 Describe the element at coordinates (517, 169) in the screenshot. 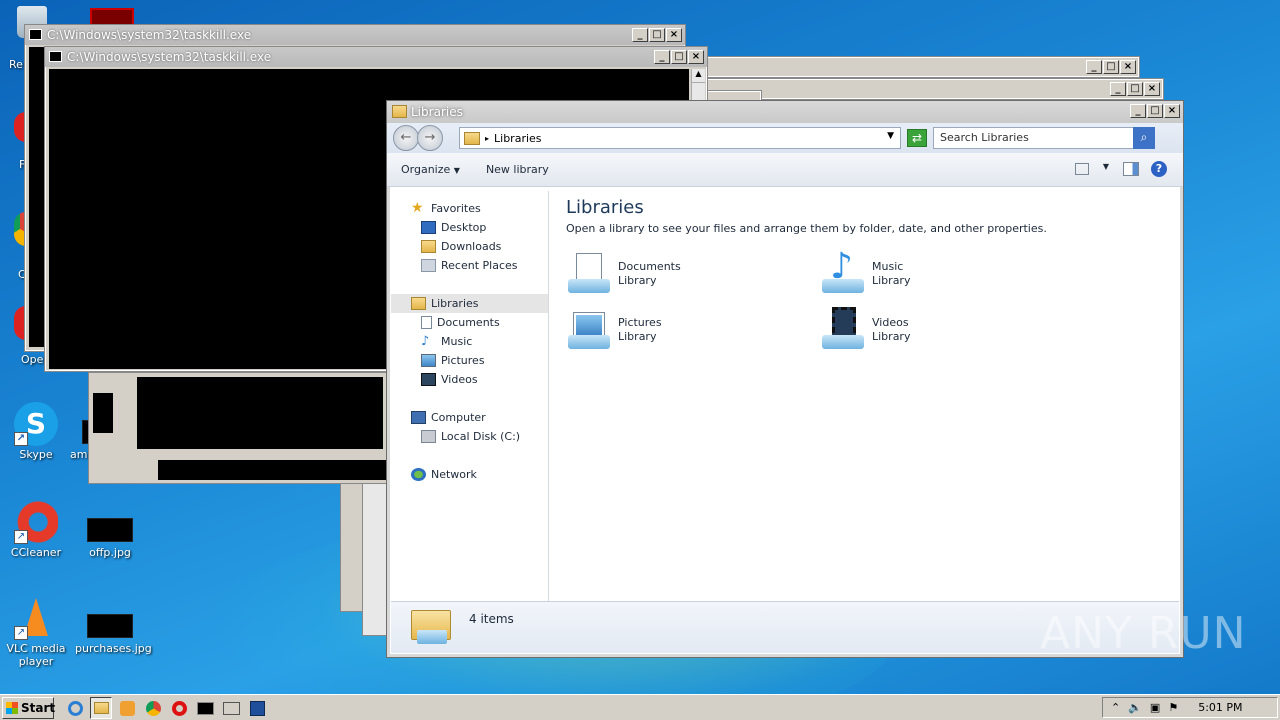

I see `new-library-button: New library` at that location.